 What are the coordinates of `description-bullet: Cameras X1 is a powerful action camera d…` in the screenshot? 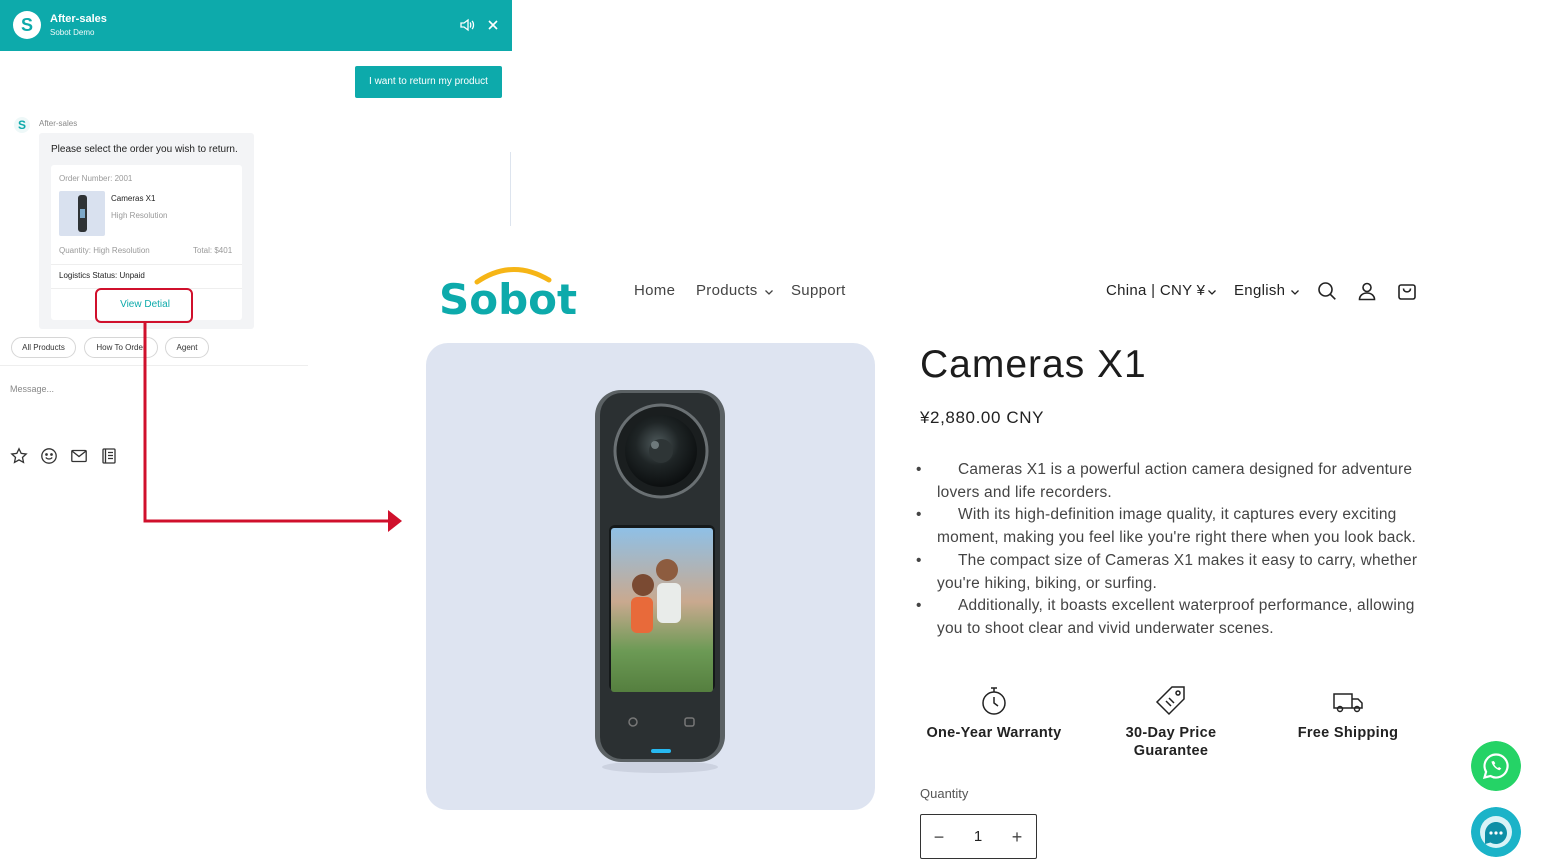 It's located at (1169, 481).